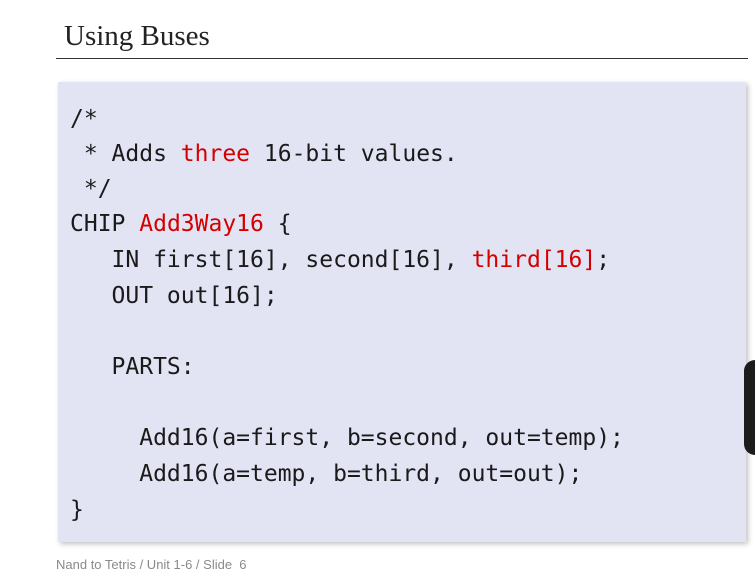 This screenshot has width=755, height=587. What do you see at coordinates (534, 260) in the screenshot?
I see `code-in-highlight: third[16]` at bounding box center [534, 260].